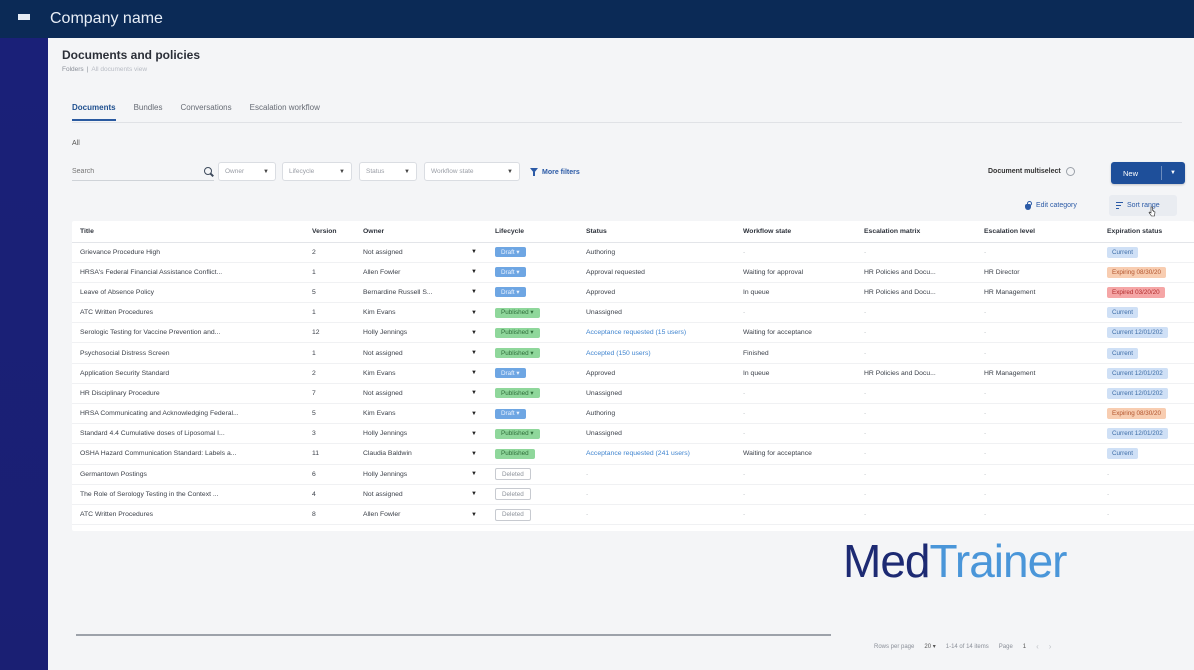 Image resolution: width=1194 pixels, height=670 pixels. I want to click on cell-title: Germantown Postings, so click(188, 474).